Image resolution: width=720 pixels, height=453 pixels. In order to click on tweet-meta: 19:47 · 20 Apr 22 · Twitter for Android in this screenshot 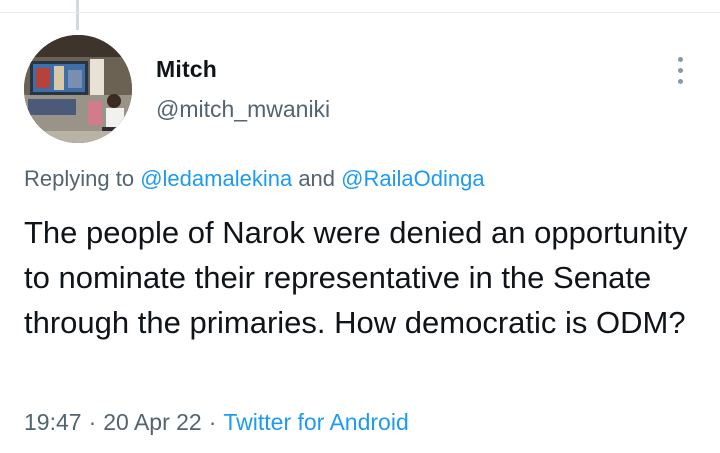, I will do `click(216, 422)`.